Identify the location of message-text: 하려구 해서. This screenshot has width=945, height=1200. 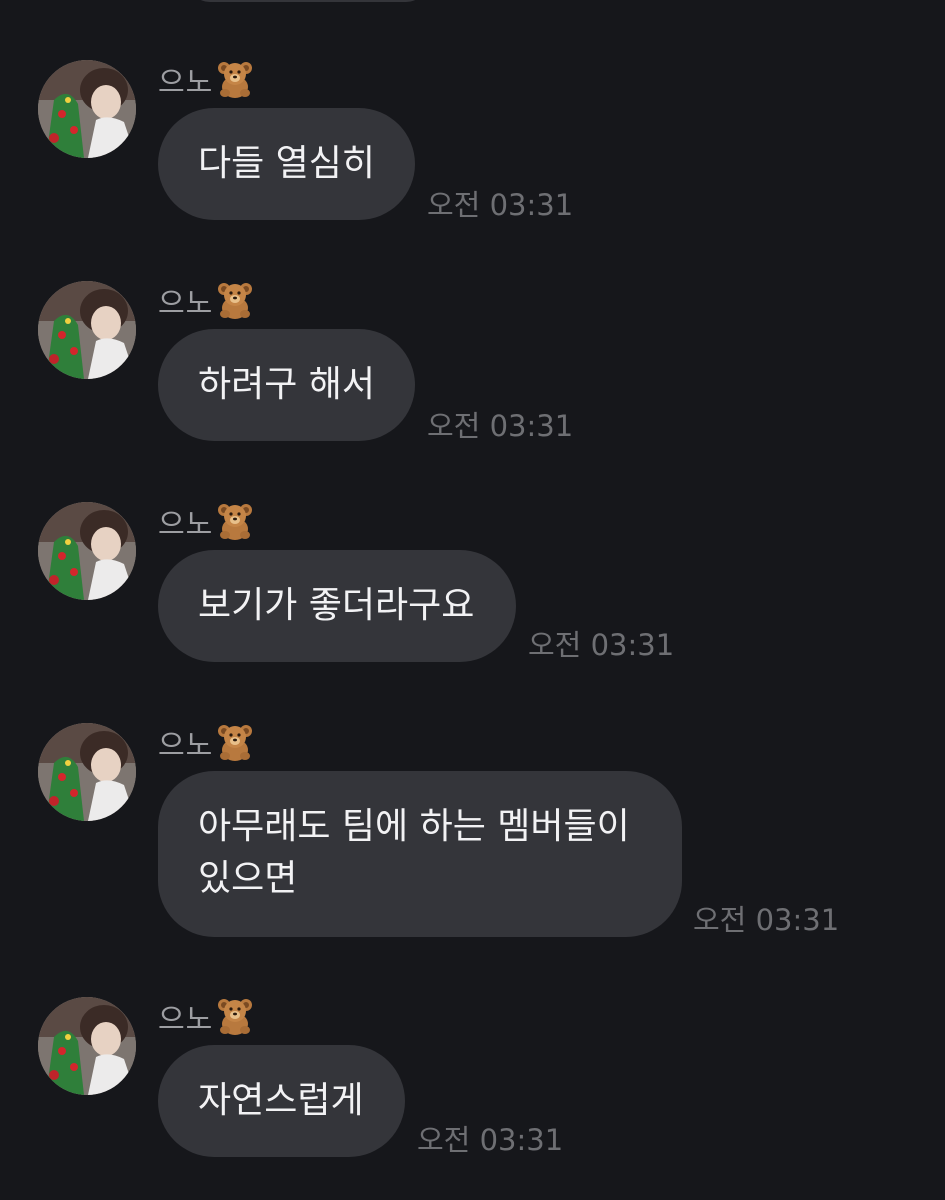
(287, 384).